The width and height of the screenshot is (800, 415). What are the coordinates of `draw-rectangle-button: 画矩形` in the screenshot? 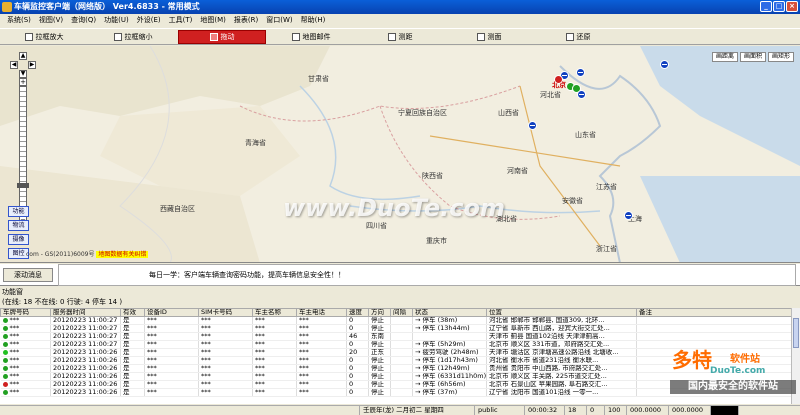 It's located at (781, 57).